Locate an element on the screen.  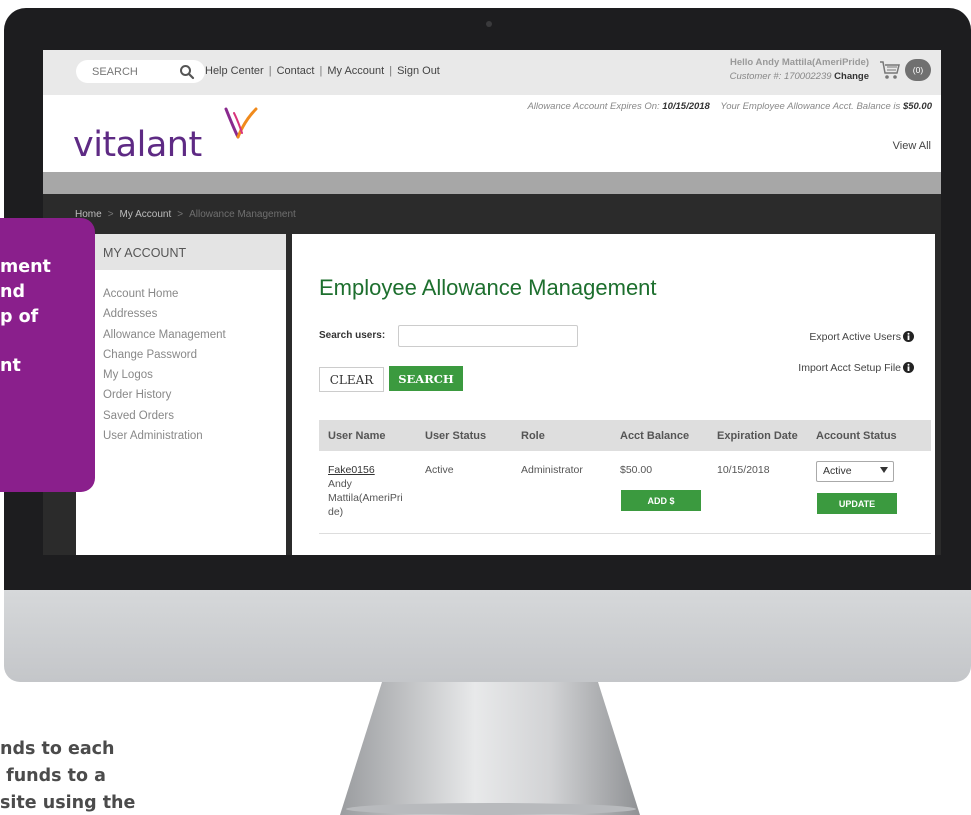
search-placeholder: SEARCH is located at coordinates (115, 71).